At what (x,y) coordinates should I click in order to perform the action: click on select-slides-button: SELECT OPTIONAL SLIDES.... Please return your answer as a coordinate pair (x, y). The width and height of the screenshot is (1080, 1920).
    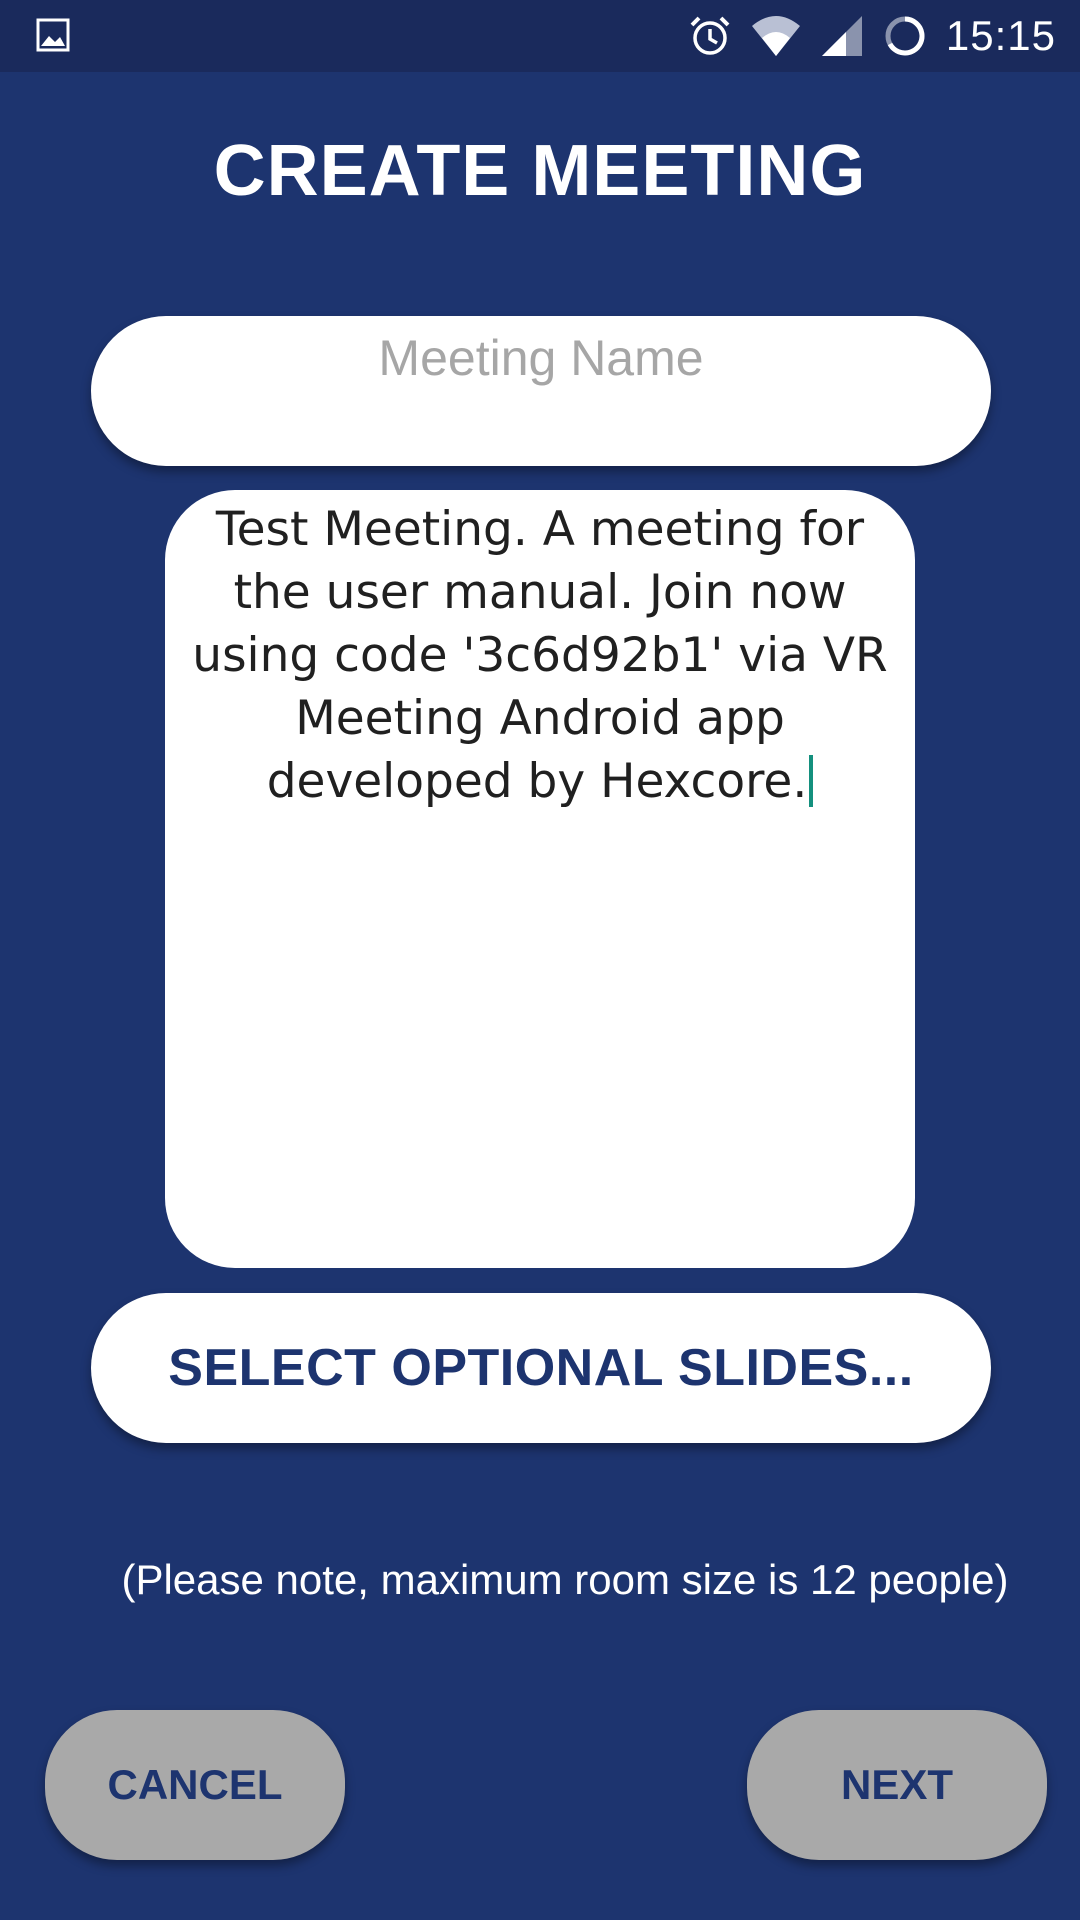
    Looking at the image, I should click on (541, 1368).